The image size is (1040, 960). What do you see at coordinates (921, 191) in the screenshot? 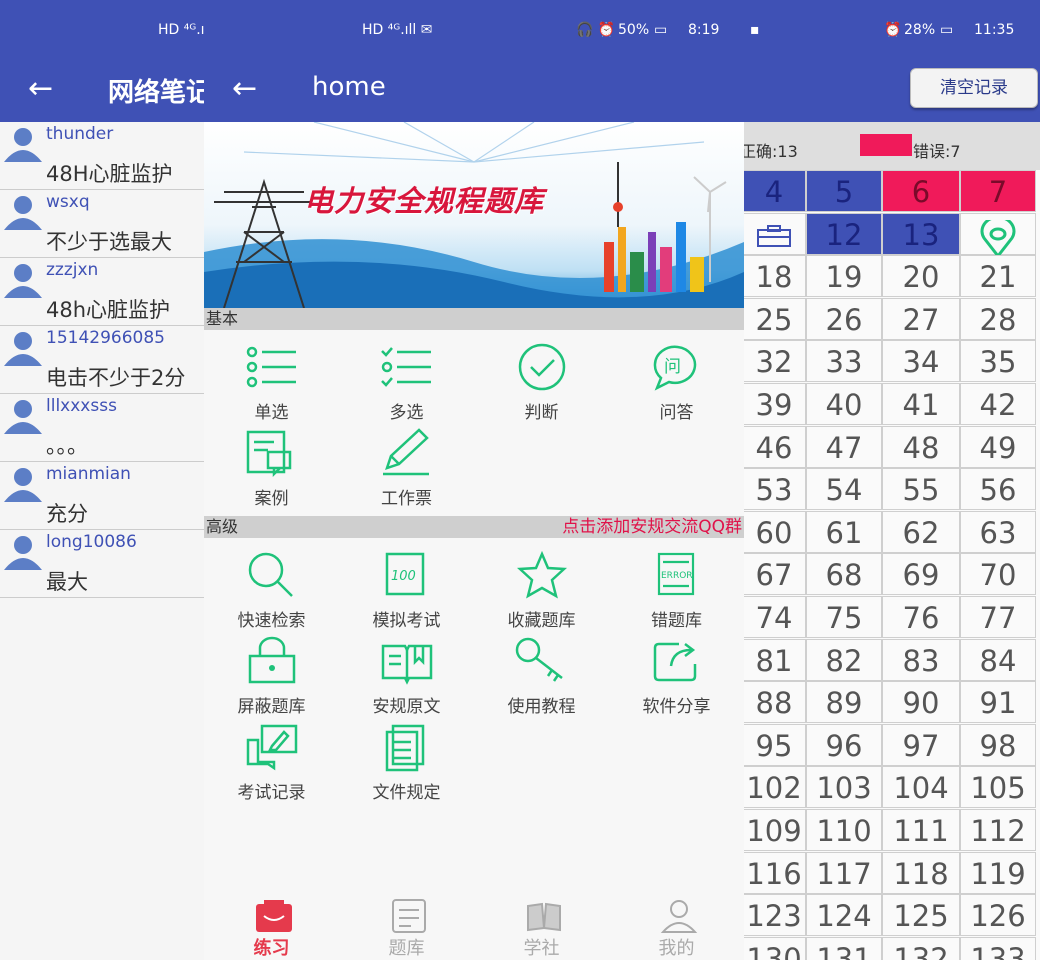
I see `question-cell: 6` at bounding box center [921, 191].